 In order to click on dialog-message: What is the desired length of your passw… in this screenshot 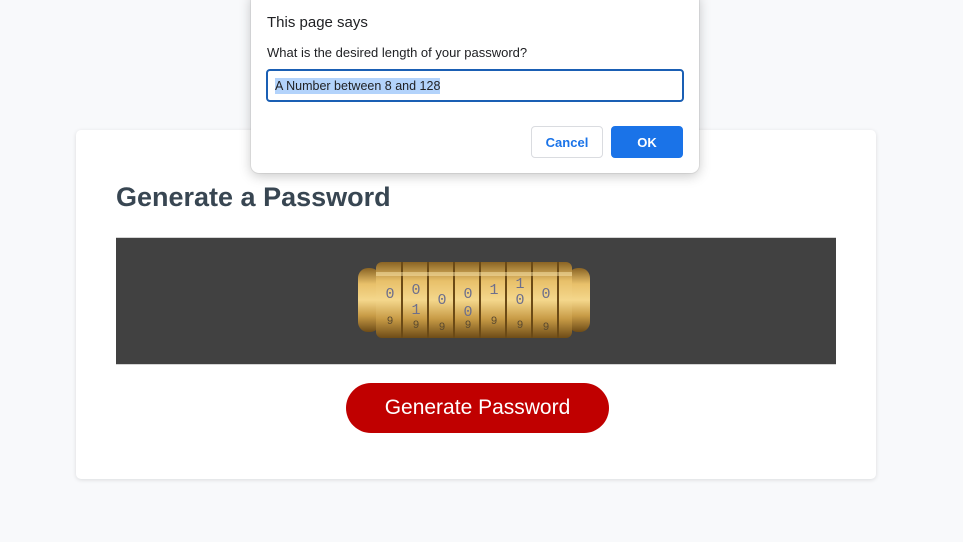, I will do `click(397, 52)`.